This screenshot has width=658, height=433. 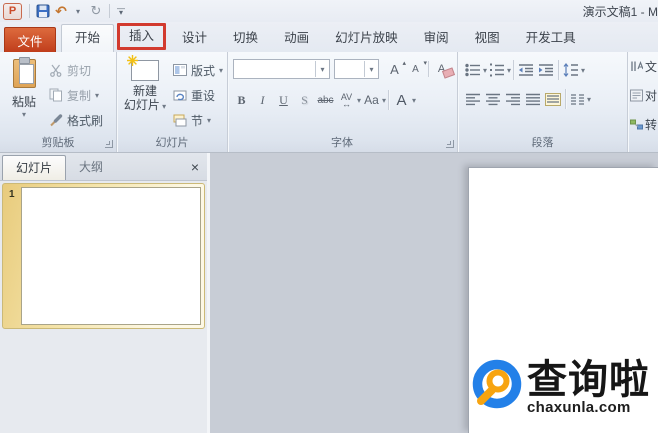 What do you see at coordinates (450, 144) in the screenshot?
I see `font-dialog-launcher` at bounding box center [450, 144].